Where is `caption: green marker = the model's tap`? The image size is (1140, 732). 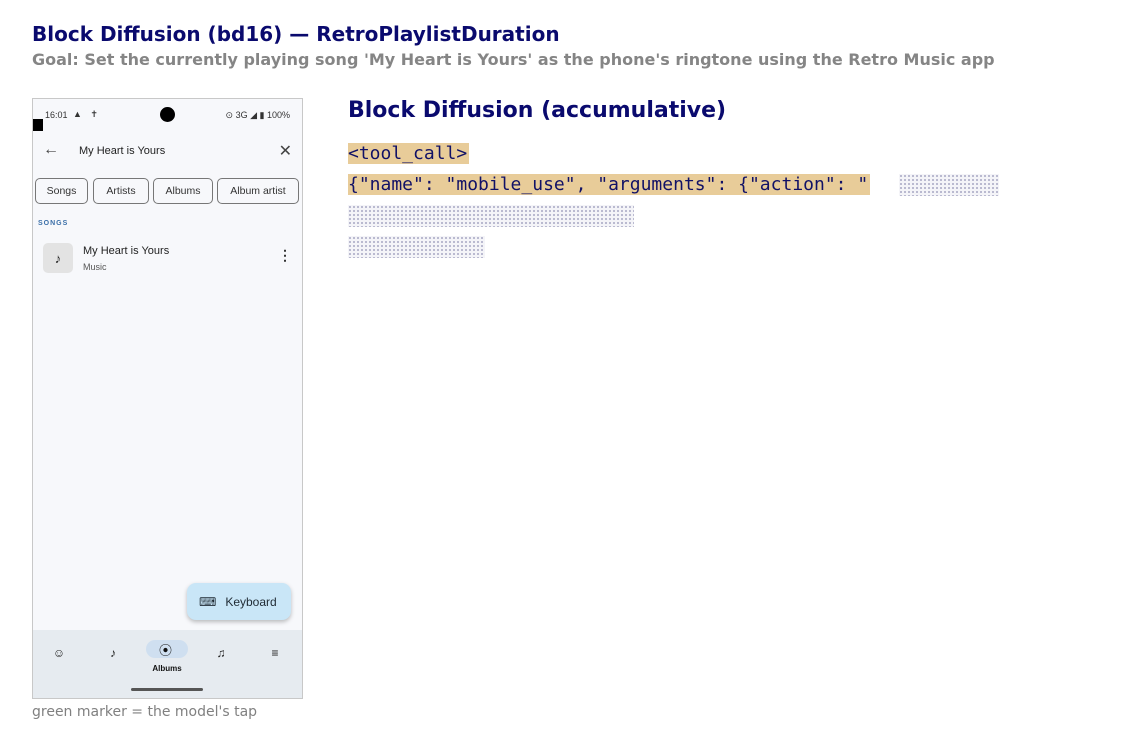 caption: green marker = the model's tap is located at coordinates (145, 712).